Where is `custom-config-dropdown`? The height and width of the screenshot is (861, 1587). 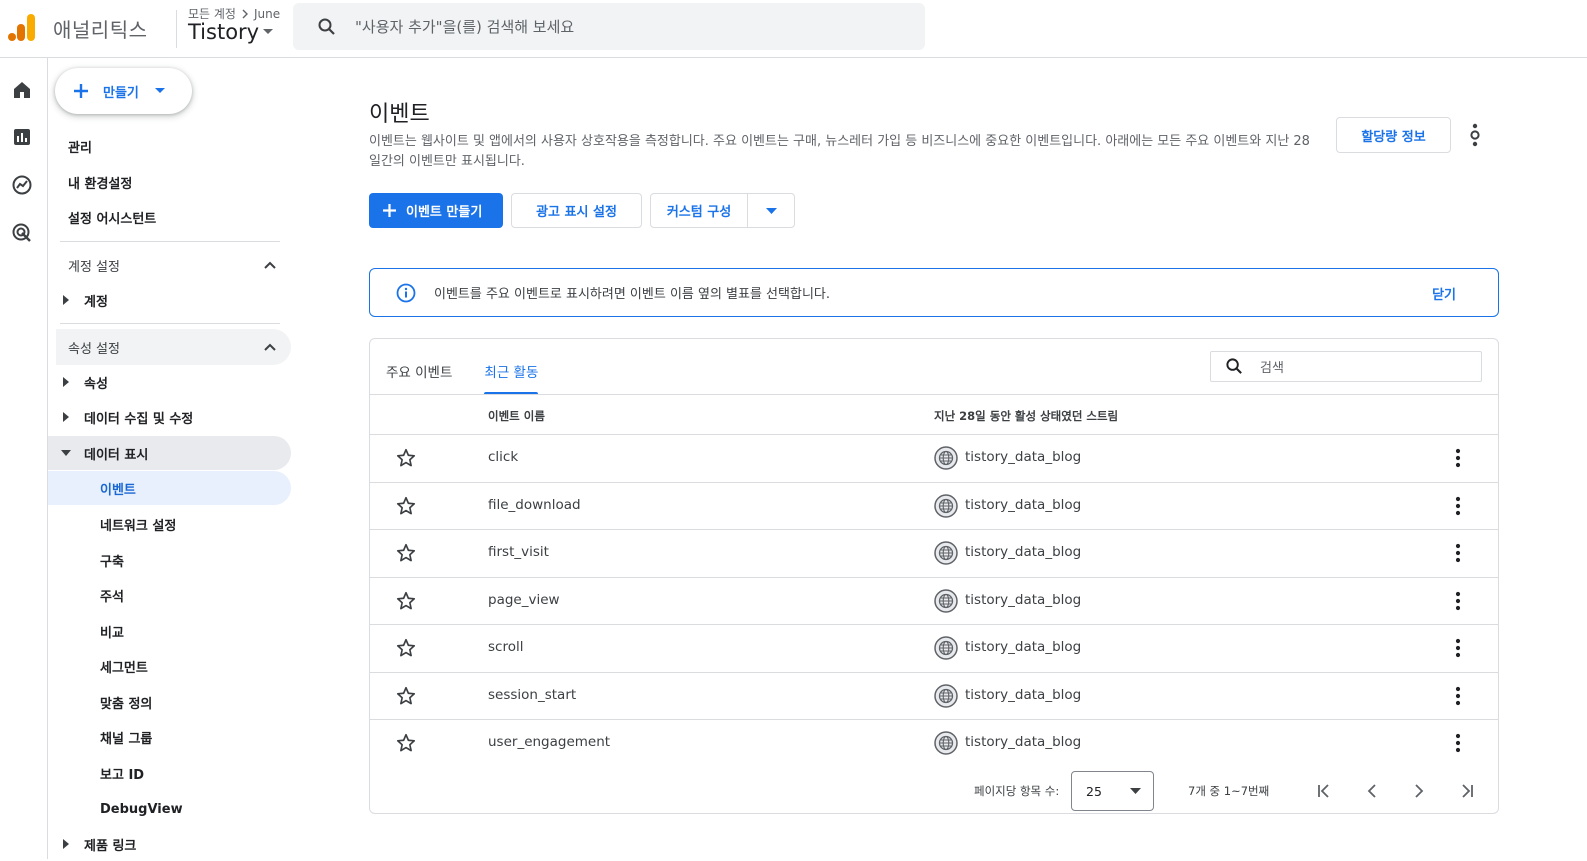
custom-config-dropdown is located at coordinates (771, 210).